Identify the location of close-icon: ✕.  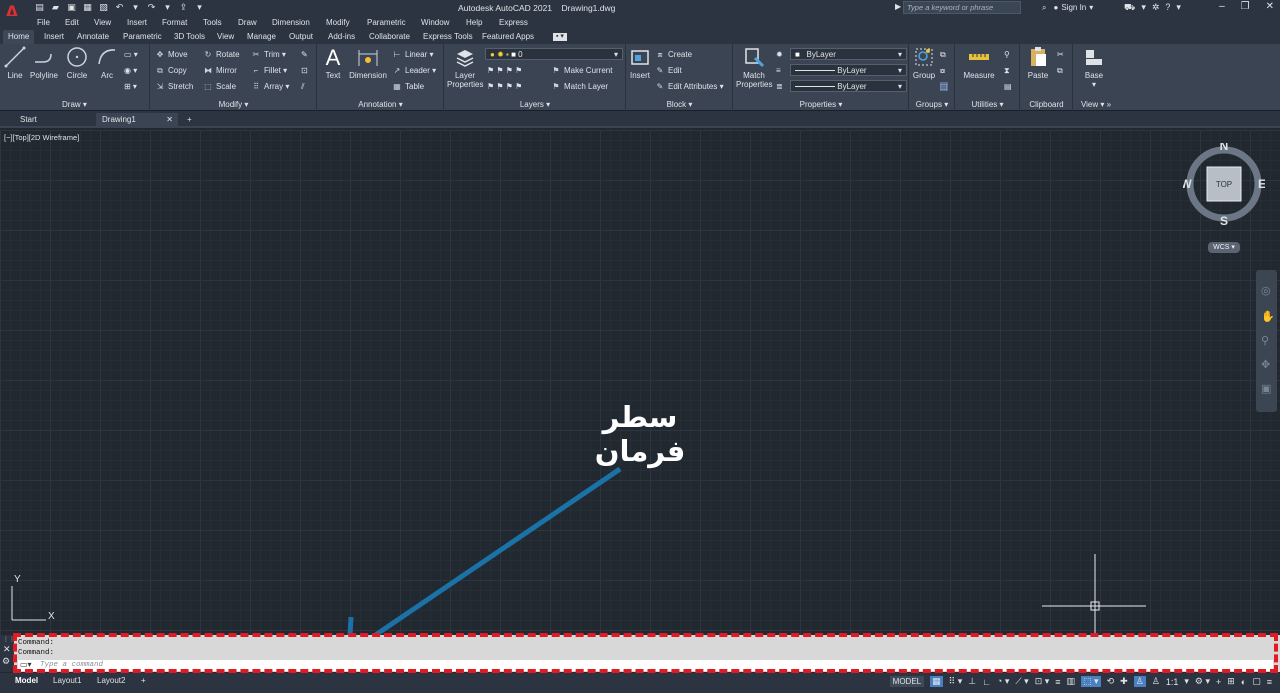
(1270, 6).